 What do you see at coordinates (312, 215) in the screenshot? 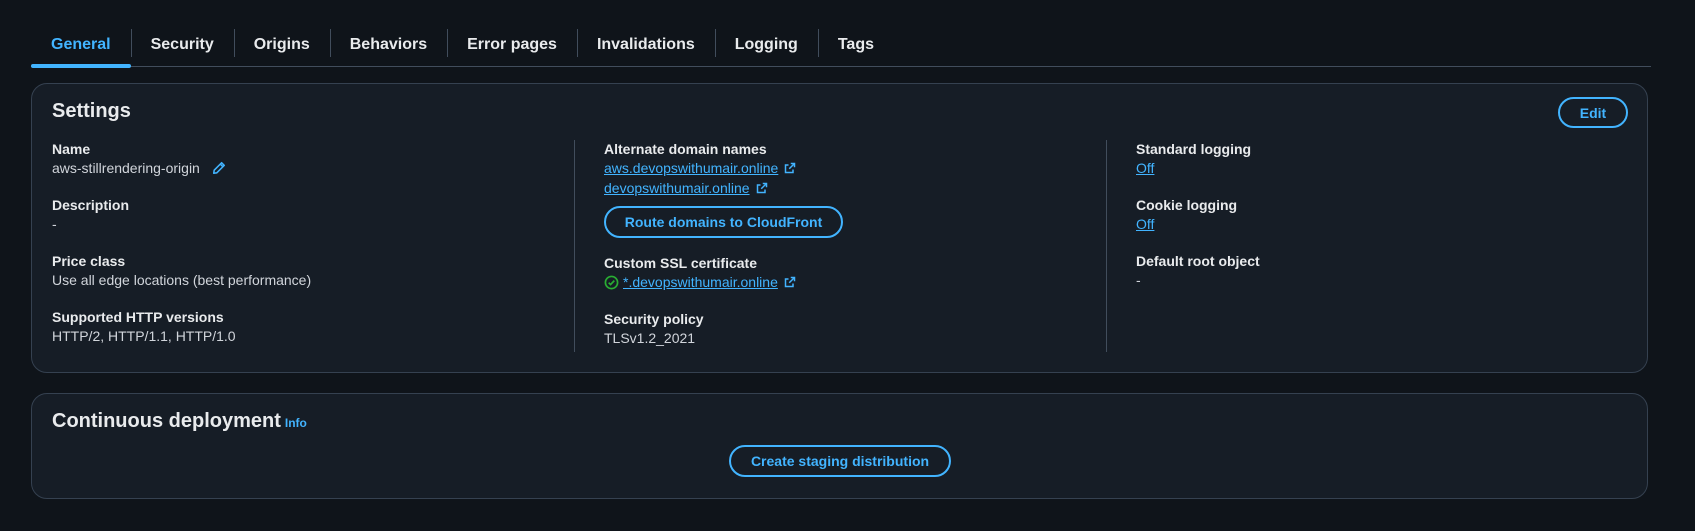
I see `description-field: Description -` at bounding box center [312, 215].